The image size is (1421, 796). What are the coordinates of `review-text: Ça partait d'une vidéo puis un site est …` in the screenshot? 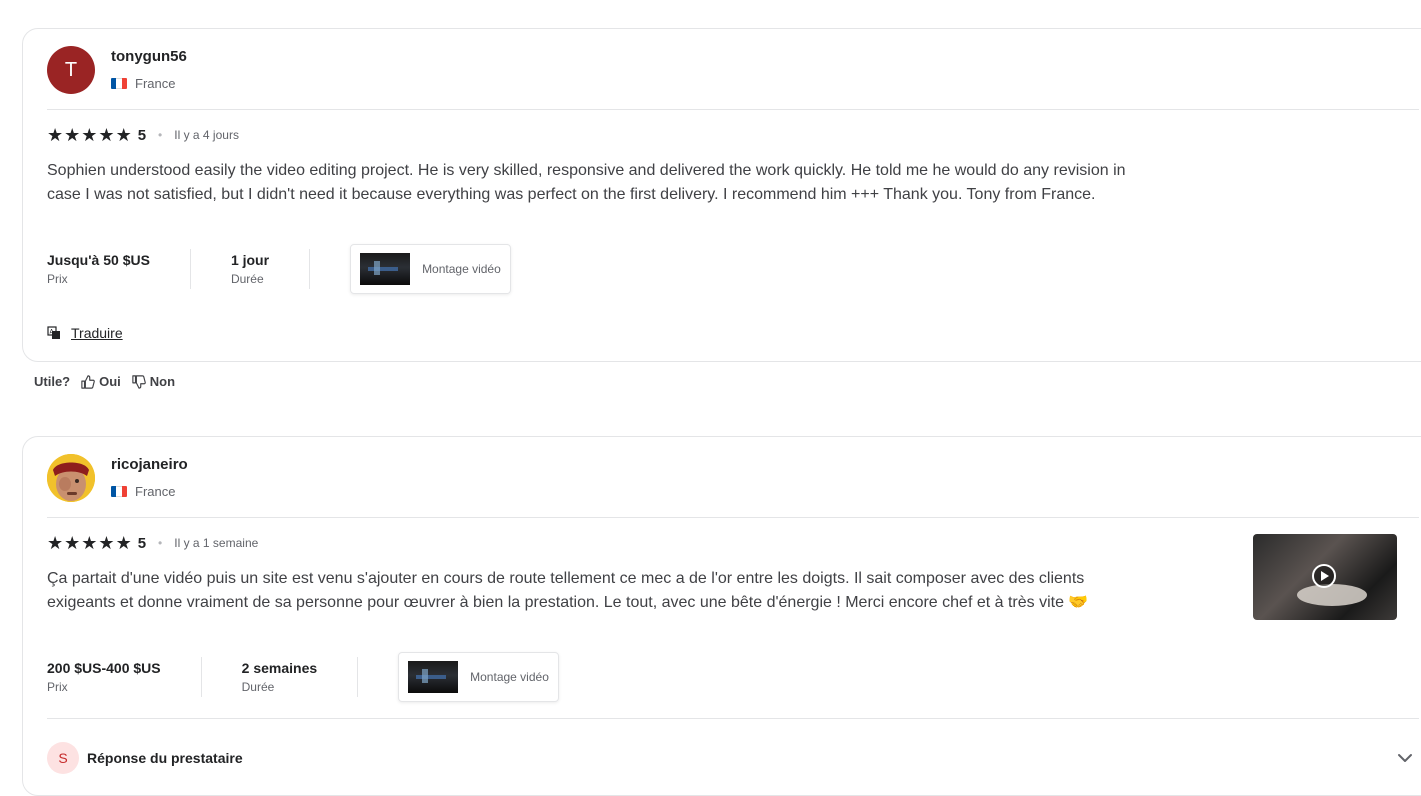 It's located at (568, 590).